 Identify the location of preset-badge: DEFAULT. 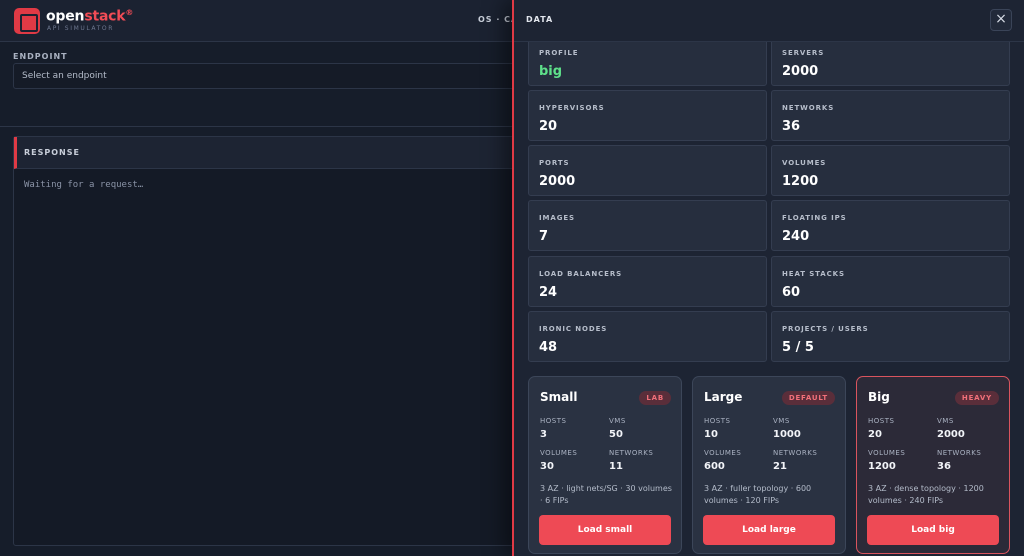
(808, 398).